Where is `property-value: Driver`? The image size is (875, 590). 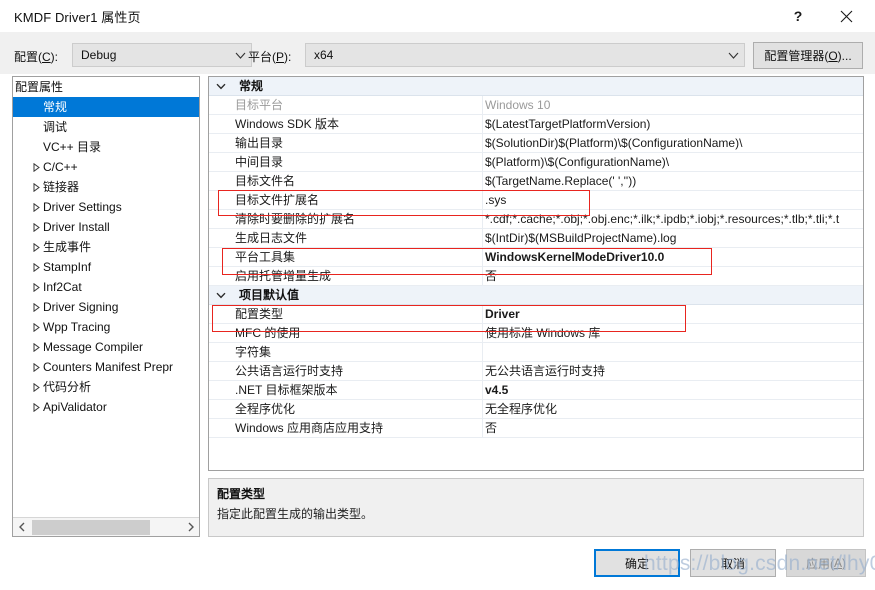
property-value: Driver is located at coordinates (674, 314).